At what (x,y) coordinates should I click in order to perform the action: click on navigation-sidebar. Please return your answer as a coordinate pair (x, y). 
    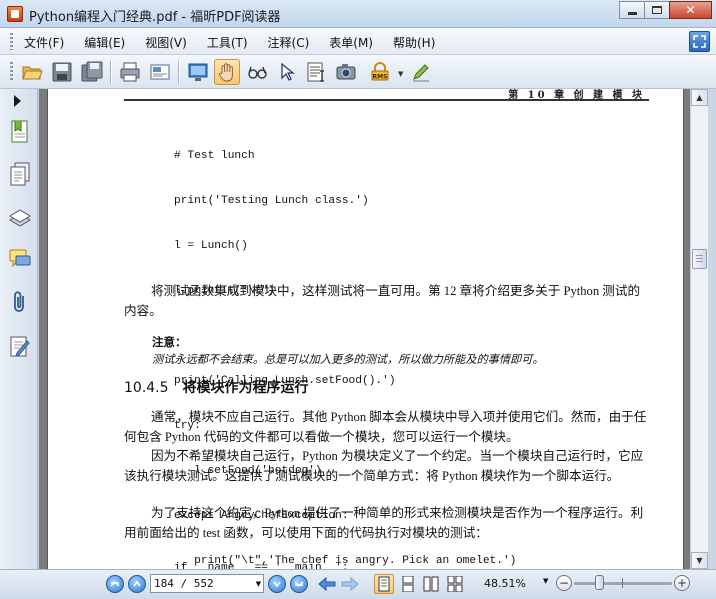
    Looking at the image, I should click on (19, 329).